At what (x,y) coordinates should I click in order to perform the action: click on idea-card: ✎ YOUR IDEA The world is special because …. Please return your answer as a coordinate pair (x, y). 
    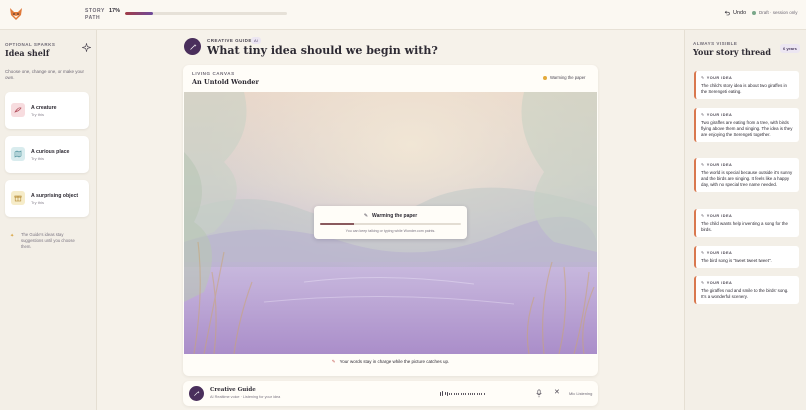
    Looking at the image, I should click on (746, 175).